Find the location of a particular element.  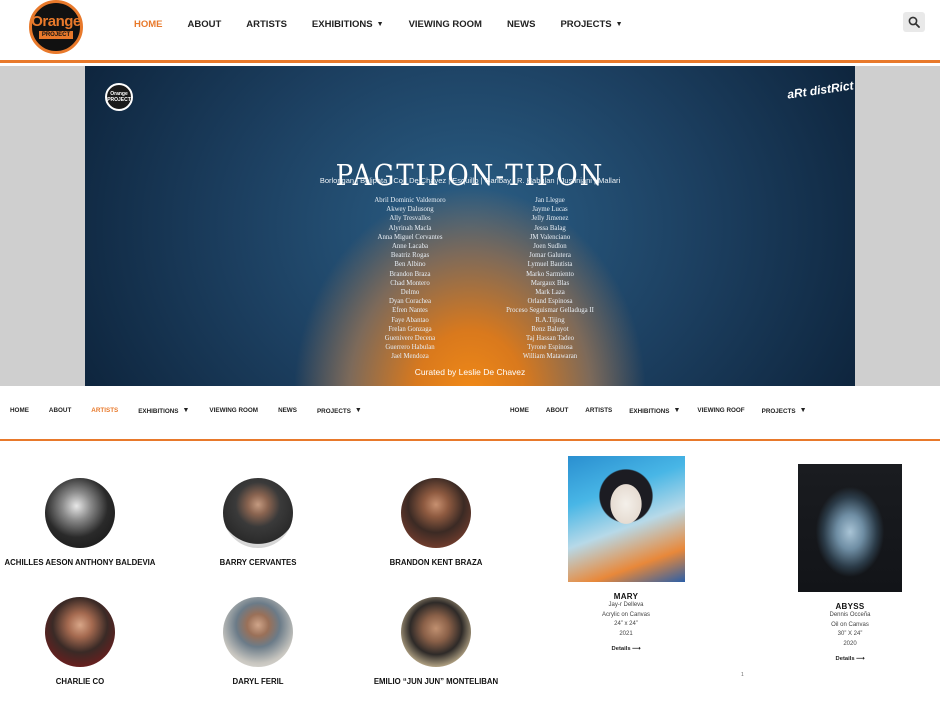

pagination-indicator: 1 is located at coordinates (742, 675).